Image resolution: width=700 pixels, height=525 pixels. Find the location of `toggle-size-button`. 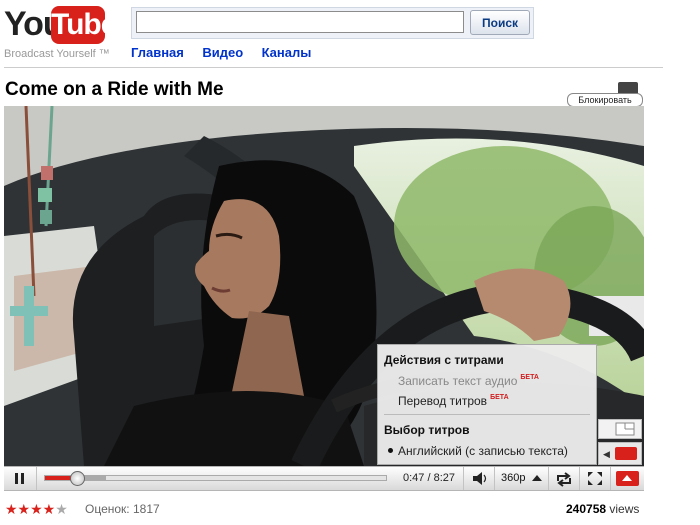

toggle-size-button is located at coordinates (627, 478).